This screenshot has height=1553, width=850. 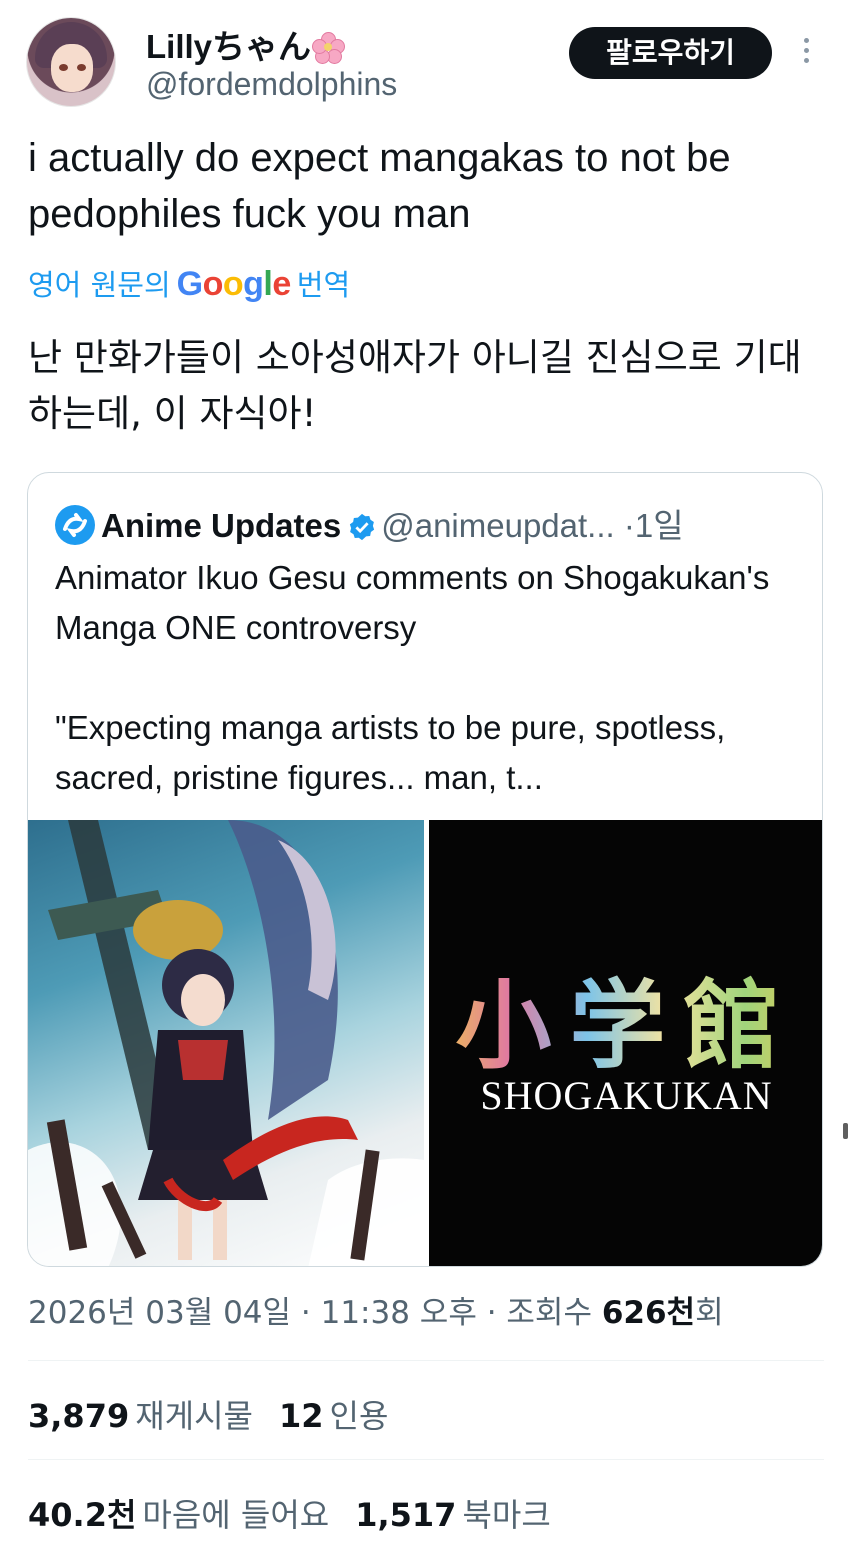 I want to click on google-logo: Google, so click(x=234, y=284).